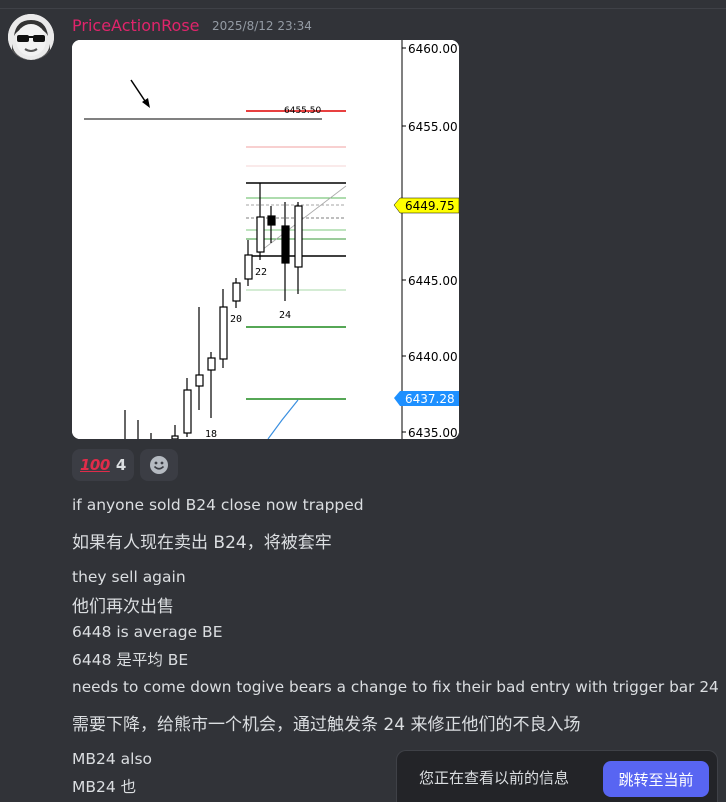 This screenshot has height=802, width=726. Describe the element at coordinates (130, 660) in the screenshot. I see `message-text: 6448 是平均 BE` at that location.